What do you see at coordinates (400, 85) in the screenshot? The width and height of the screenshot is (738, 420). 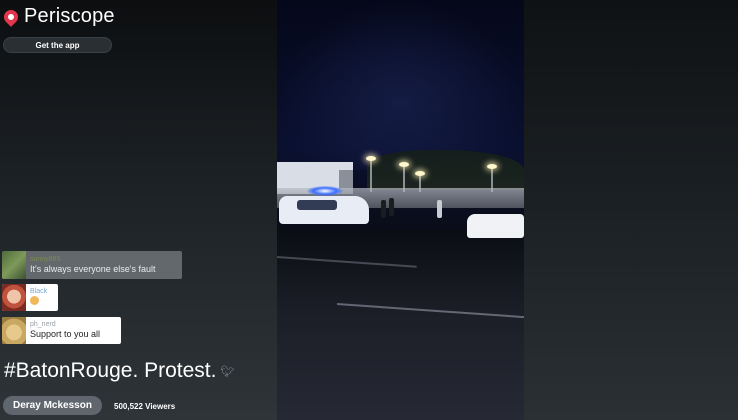 I see `video-sky` at bounding box center [400, 85].